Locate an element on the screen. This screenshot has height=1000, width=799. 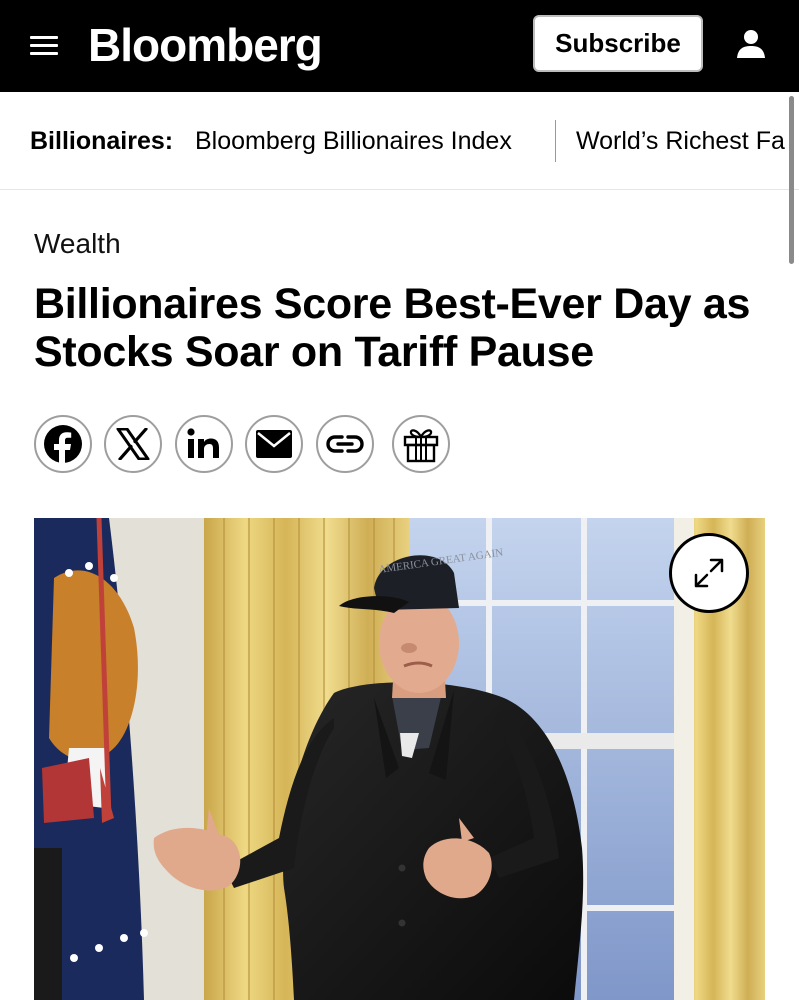
copy-link-button is located at coordinates (345, 444).